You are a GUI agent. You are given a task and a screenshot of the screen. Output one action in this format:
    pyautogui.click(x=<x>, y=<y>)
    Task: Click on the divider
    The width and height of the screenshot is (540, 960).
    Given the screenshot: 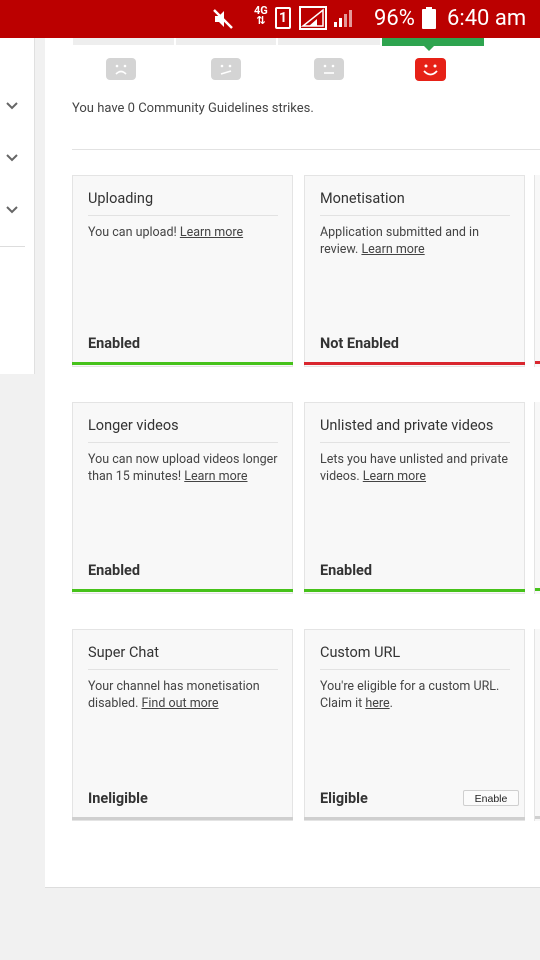 What is the action you would take?
    pyautogui.click(x=12, y=246)
    